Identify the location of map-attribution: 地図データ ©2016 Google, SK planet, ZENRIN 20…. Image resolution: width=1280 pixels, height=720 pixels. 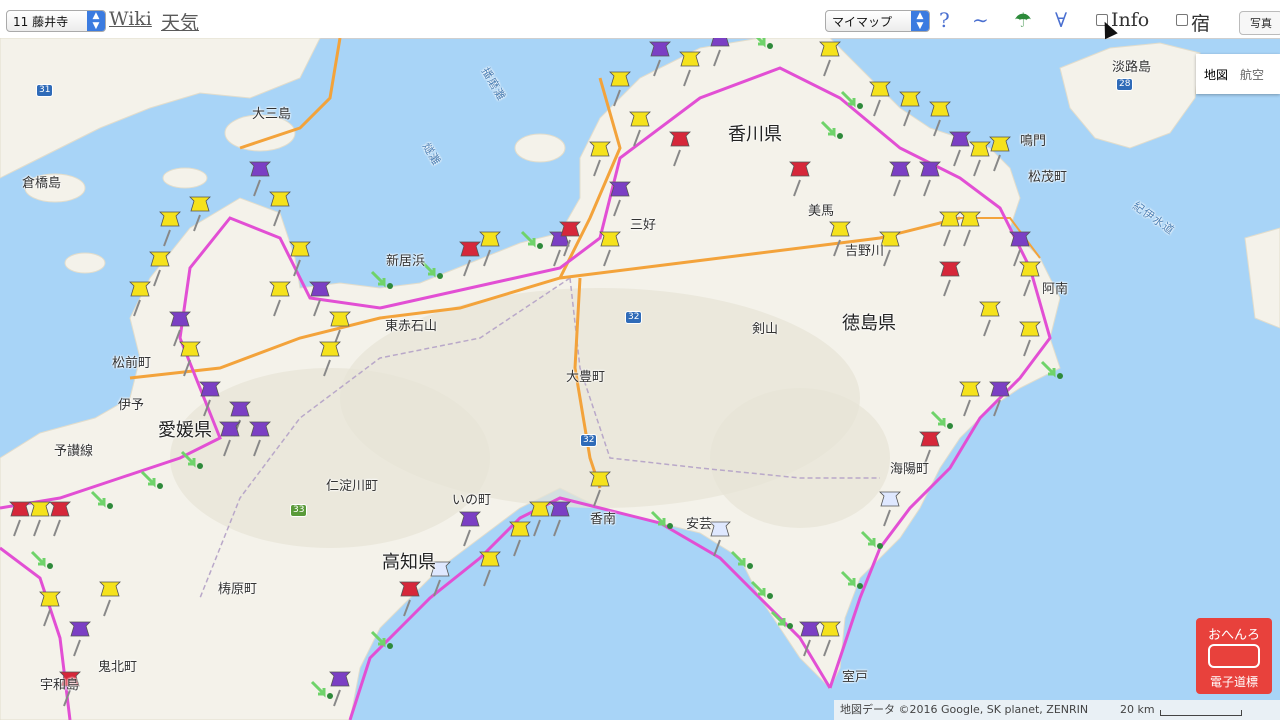
(1057, 710).